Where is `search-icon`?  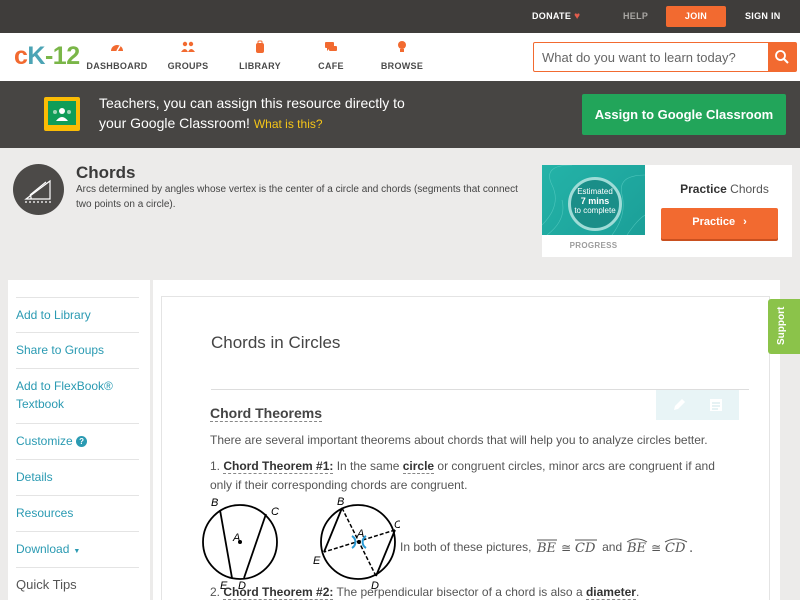
search-icon is located at coordinates (782, 57).